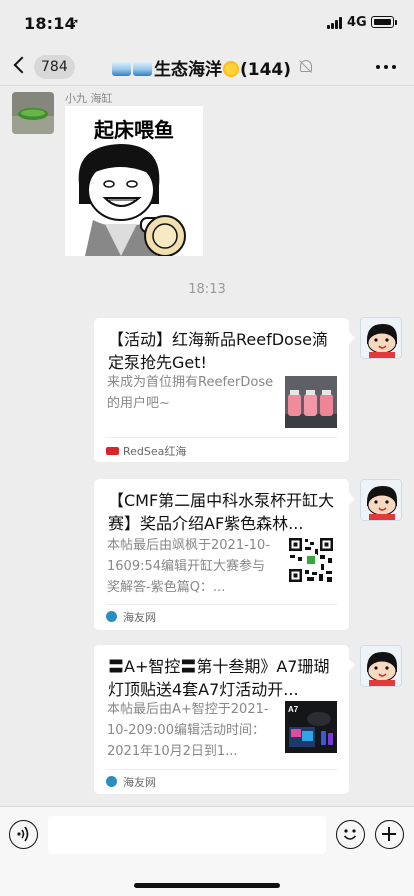 Image resolution: width=414 pixels, height=896 pixels. Describe the element at coordinates (207, 885) in the screenshot. I see `home-indicator` at that location.